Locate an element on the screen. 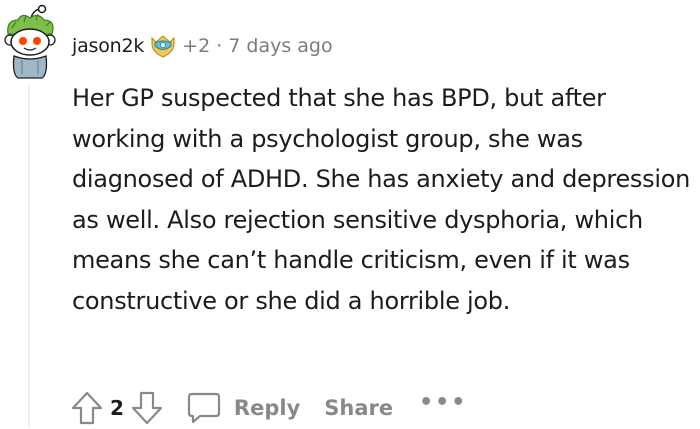 The width and height of the screenshot is (700, 429). downvote-arrow-icon is located at coordinates (147, 408).